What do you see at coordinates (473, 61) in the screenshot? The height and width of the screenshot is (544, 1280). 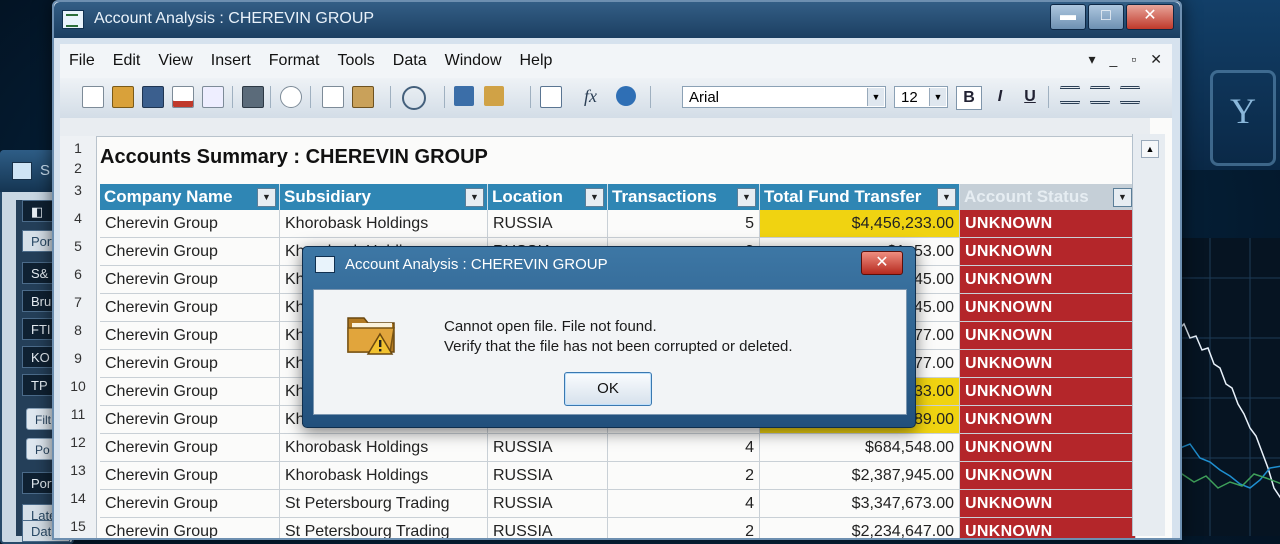 I see `menu-window: Window` at bounding box center [473, 61].